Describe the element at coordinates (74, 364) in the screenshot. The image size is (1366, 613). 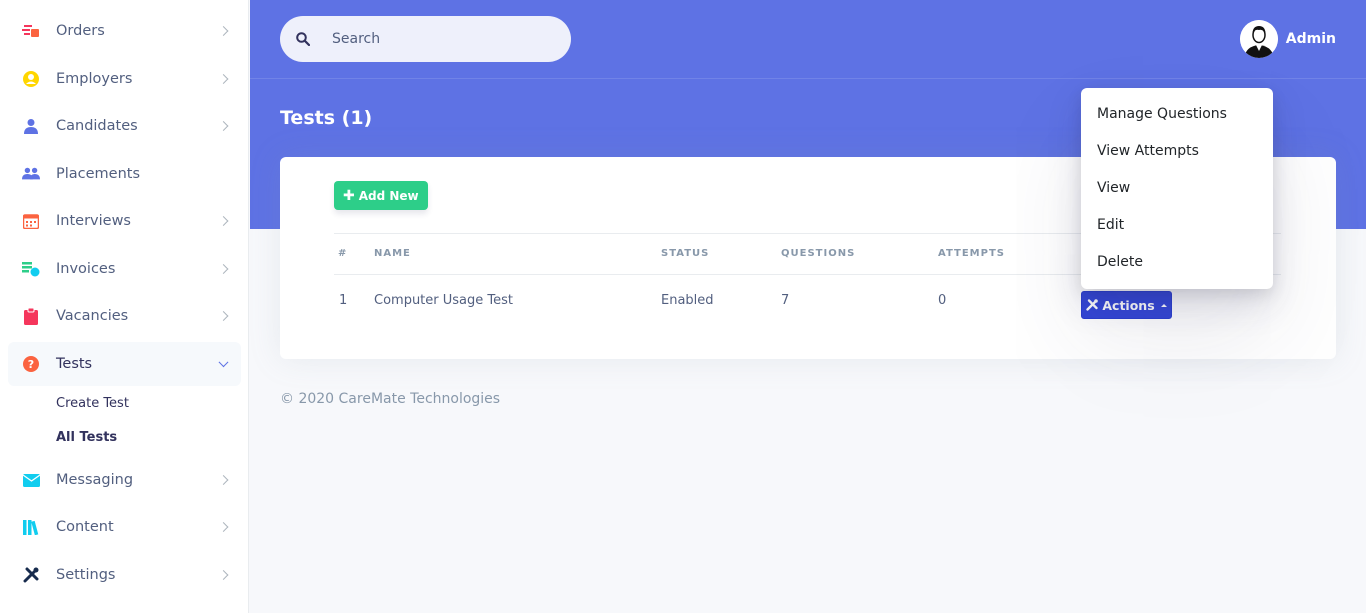
I see `sidebar-item-label: Tests` at that location.